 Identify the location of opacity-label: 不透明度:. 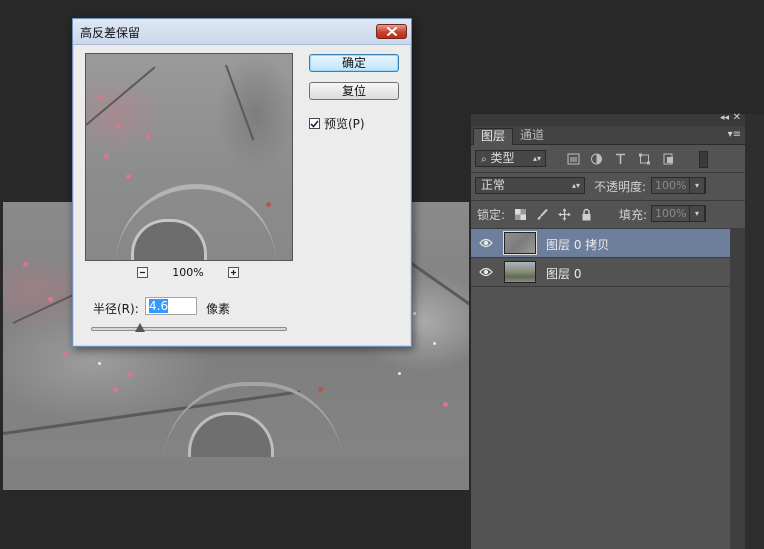
(620, 187).